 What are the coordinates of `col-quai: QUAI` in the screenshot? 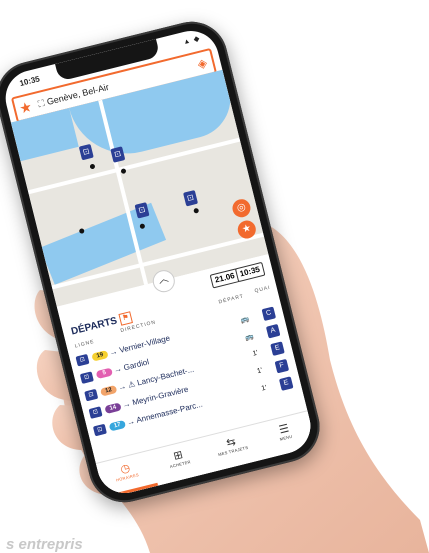 It's located at (263, 289).